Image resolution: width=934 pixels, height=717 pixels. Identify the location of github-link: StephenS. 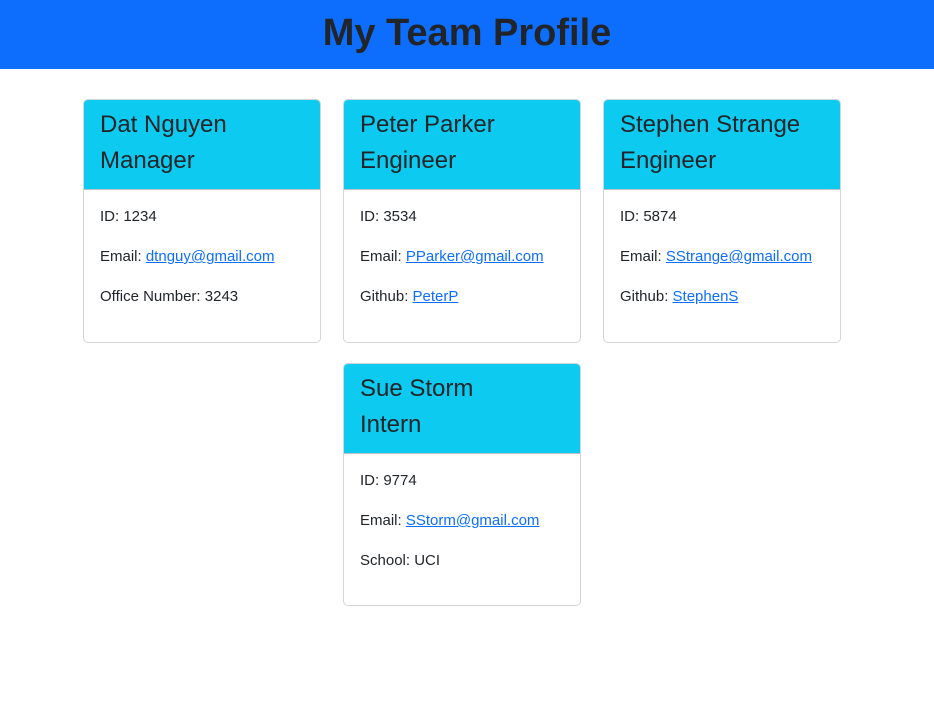
(706, 296).